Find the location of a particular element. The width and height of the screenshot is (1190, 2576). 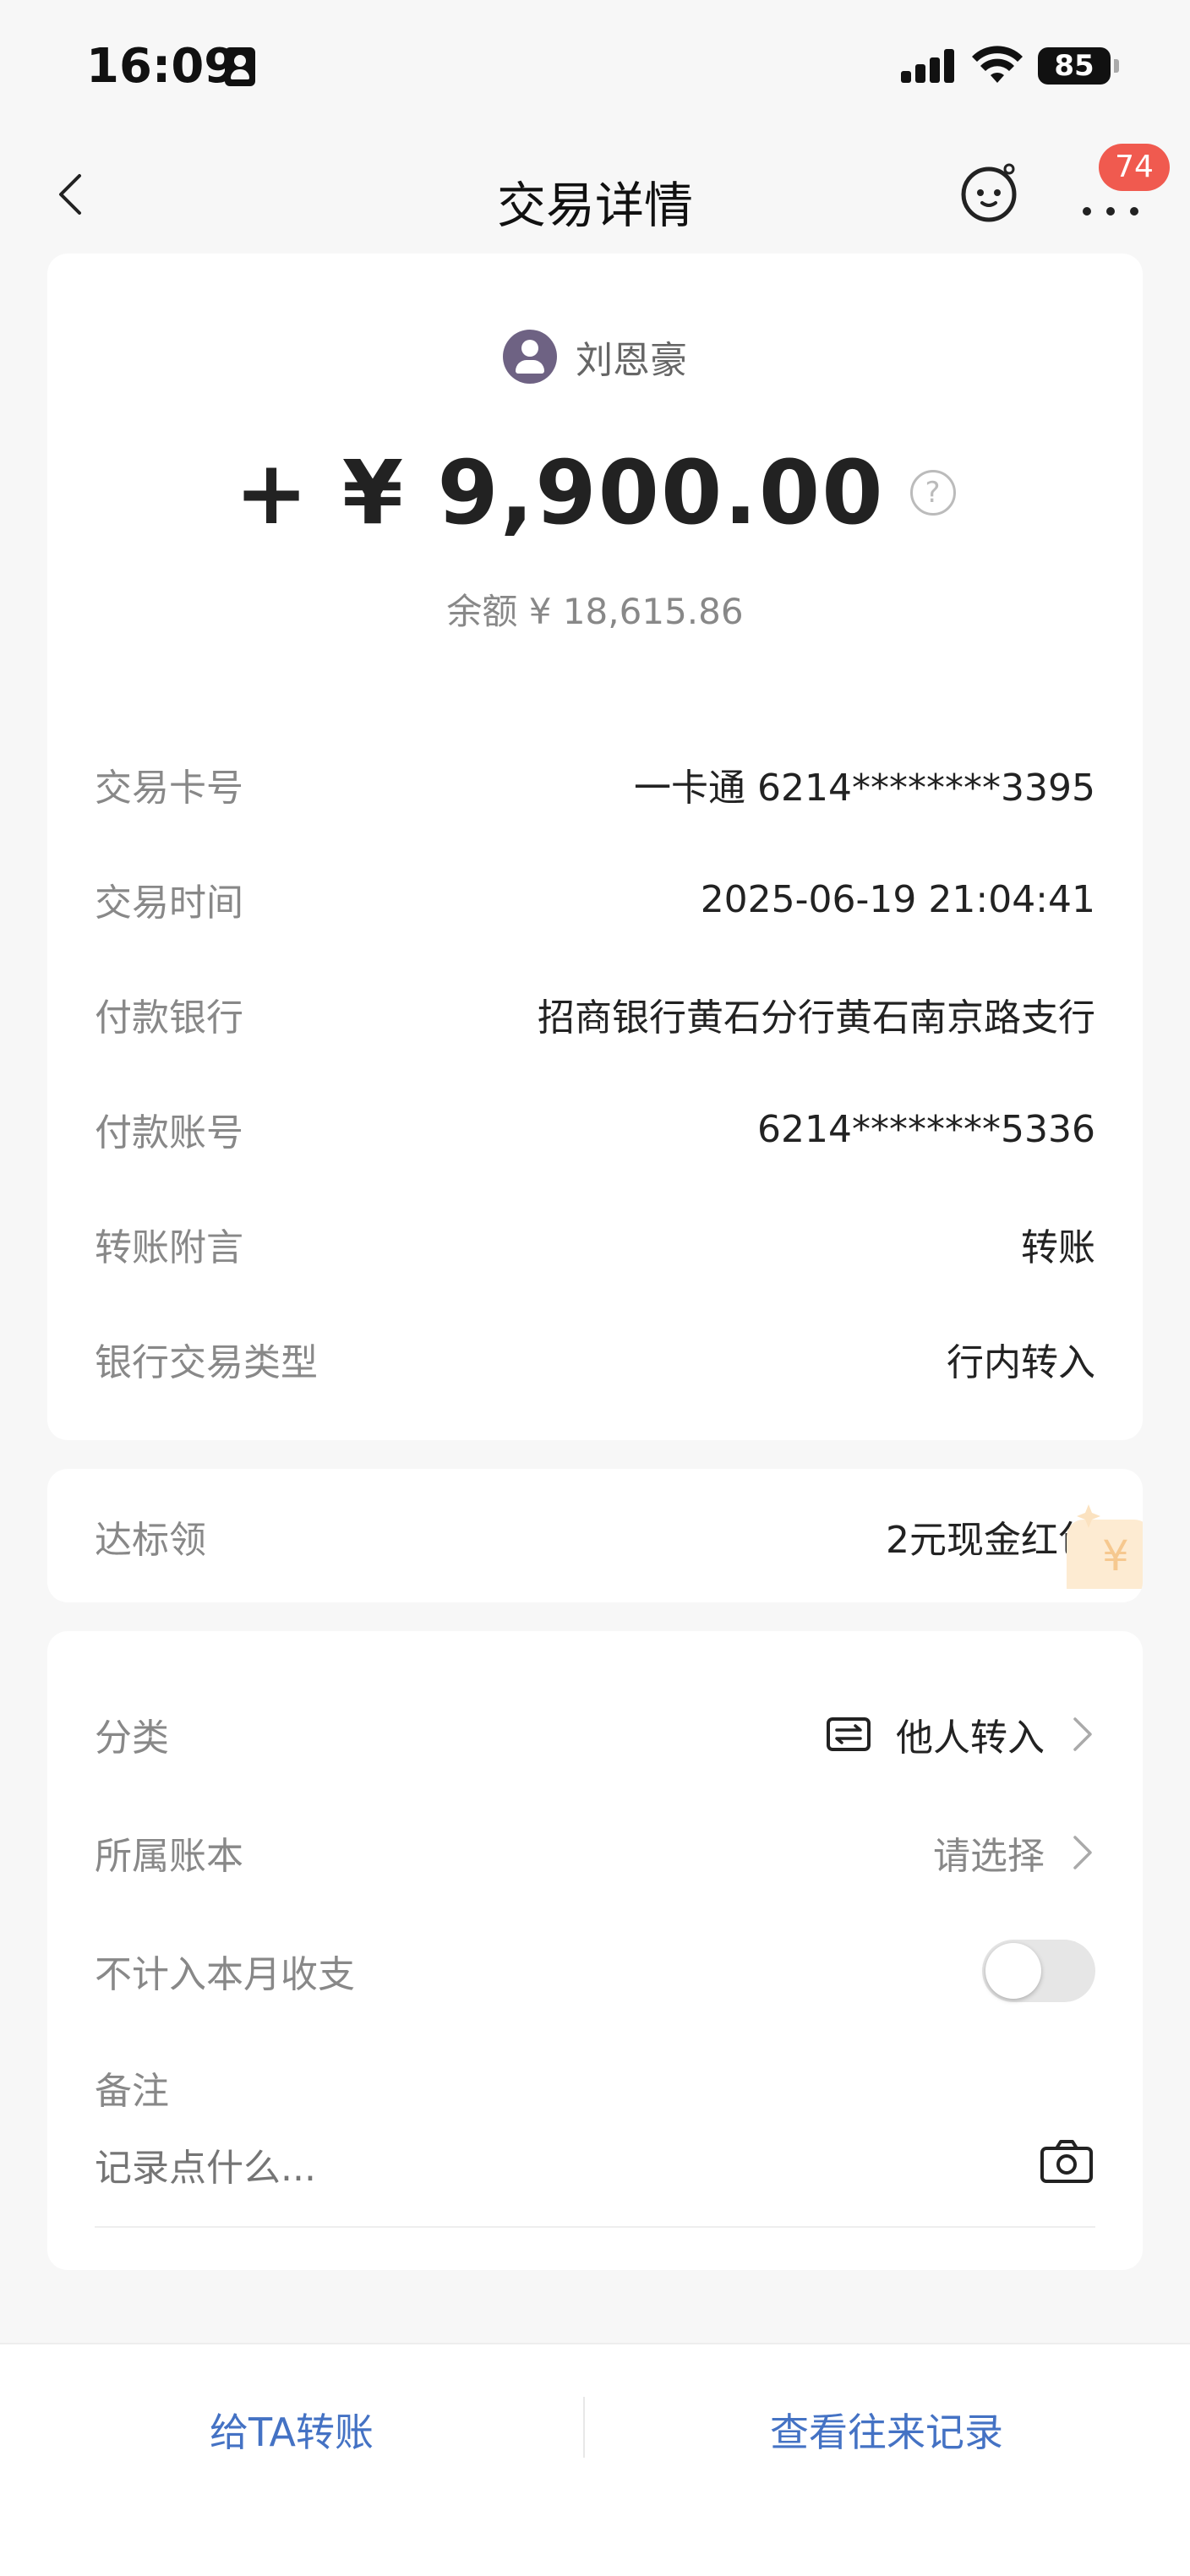

detail-row-card-number: 交易卡号 一卡通 6214********3395 is located at coordinates (595, 784).